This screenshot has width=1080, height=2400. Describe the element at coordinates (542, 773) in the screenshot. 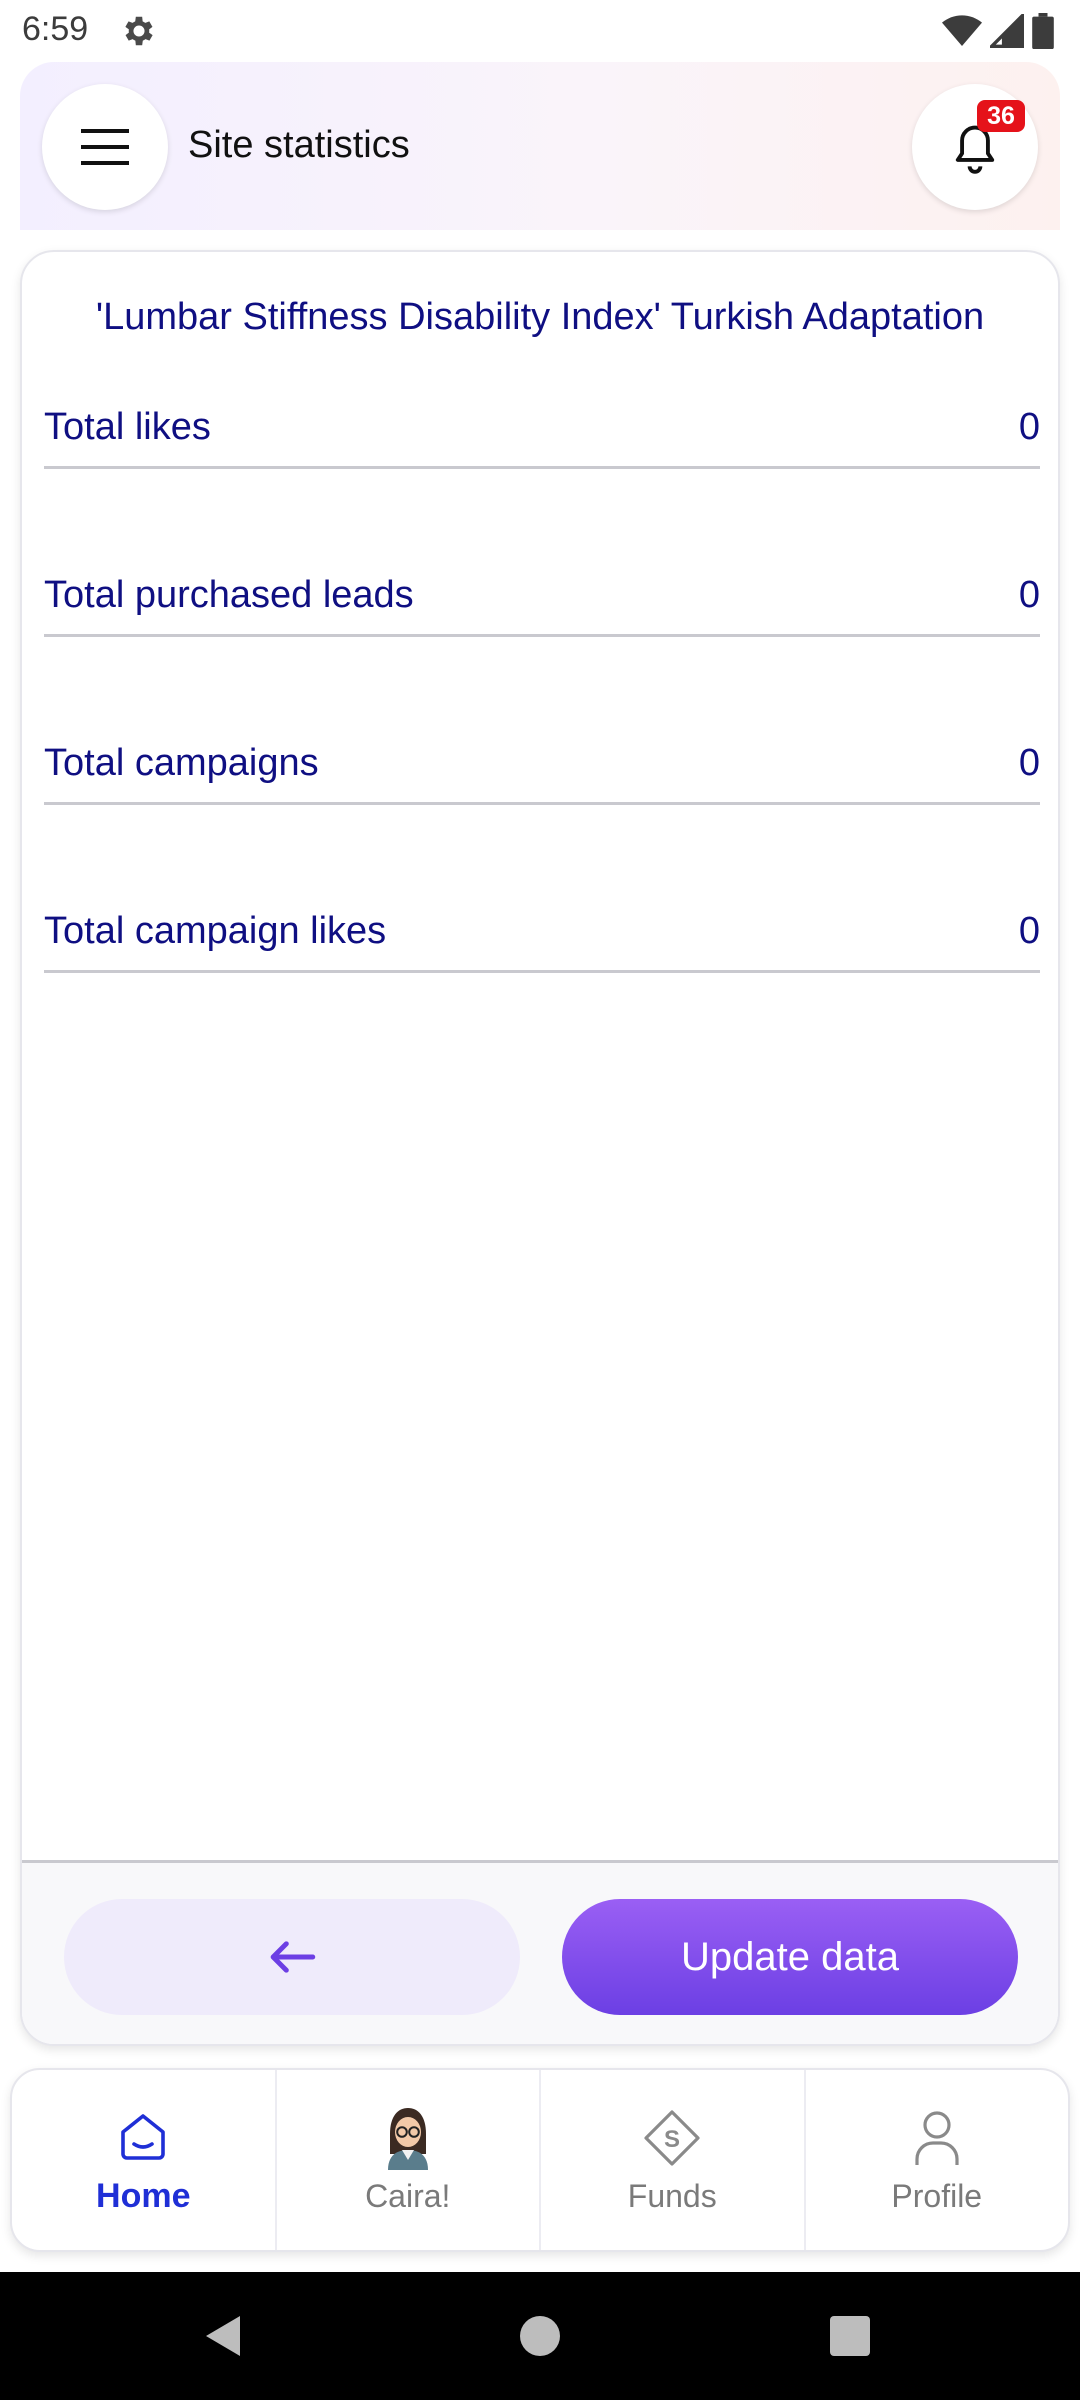

I see `stat-row-total-campaigns: Total campaigns 0` at that location.